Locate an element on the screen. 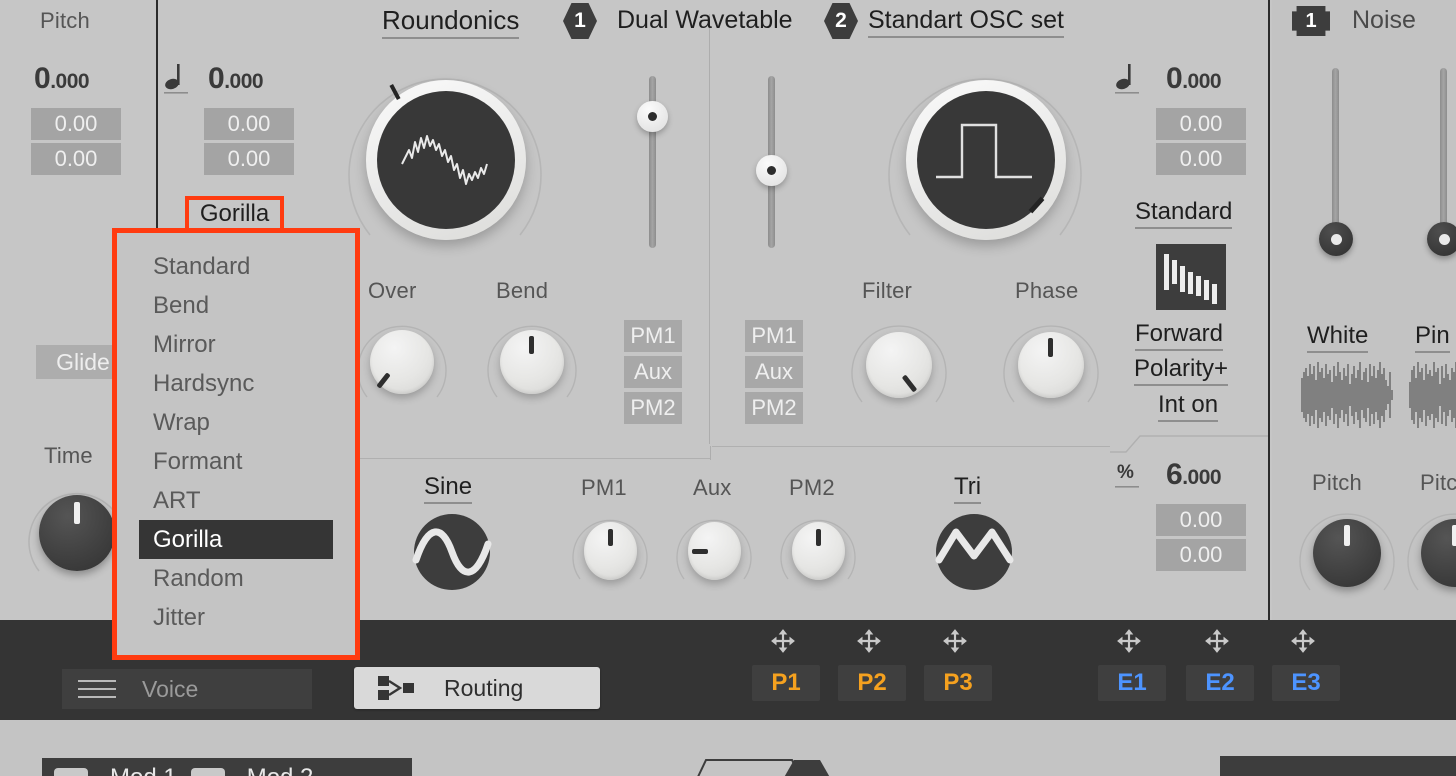 This screenshot has width=1456, height=776. osc1-bend-knob is located at coordinates (532, 362).